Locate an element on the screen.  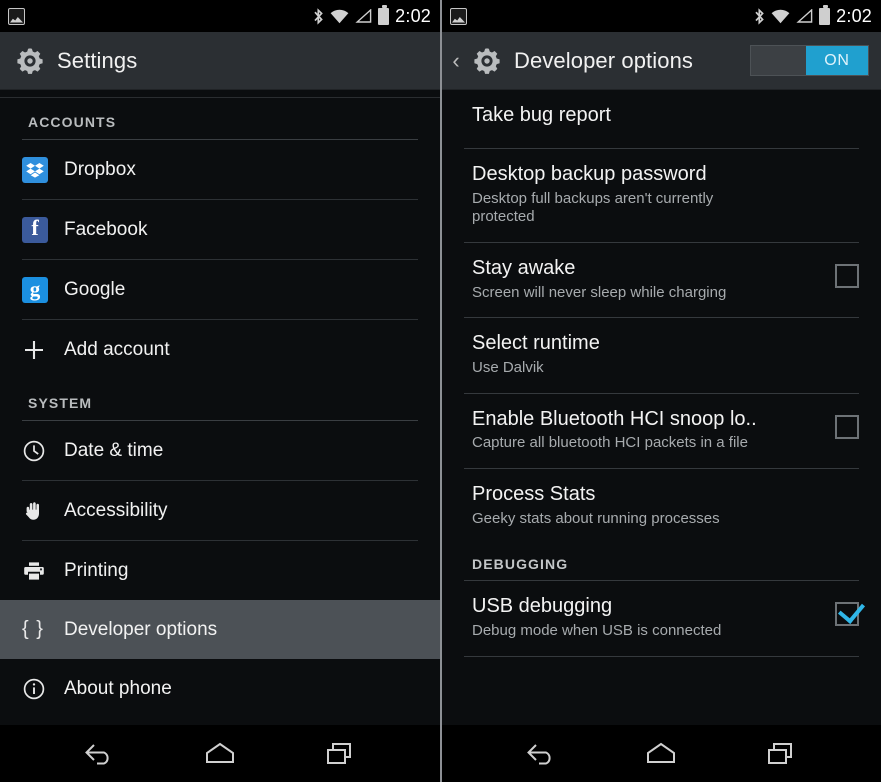
sidebar-item-date-time: Date & time is located at coordinates (220, 450).